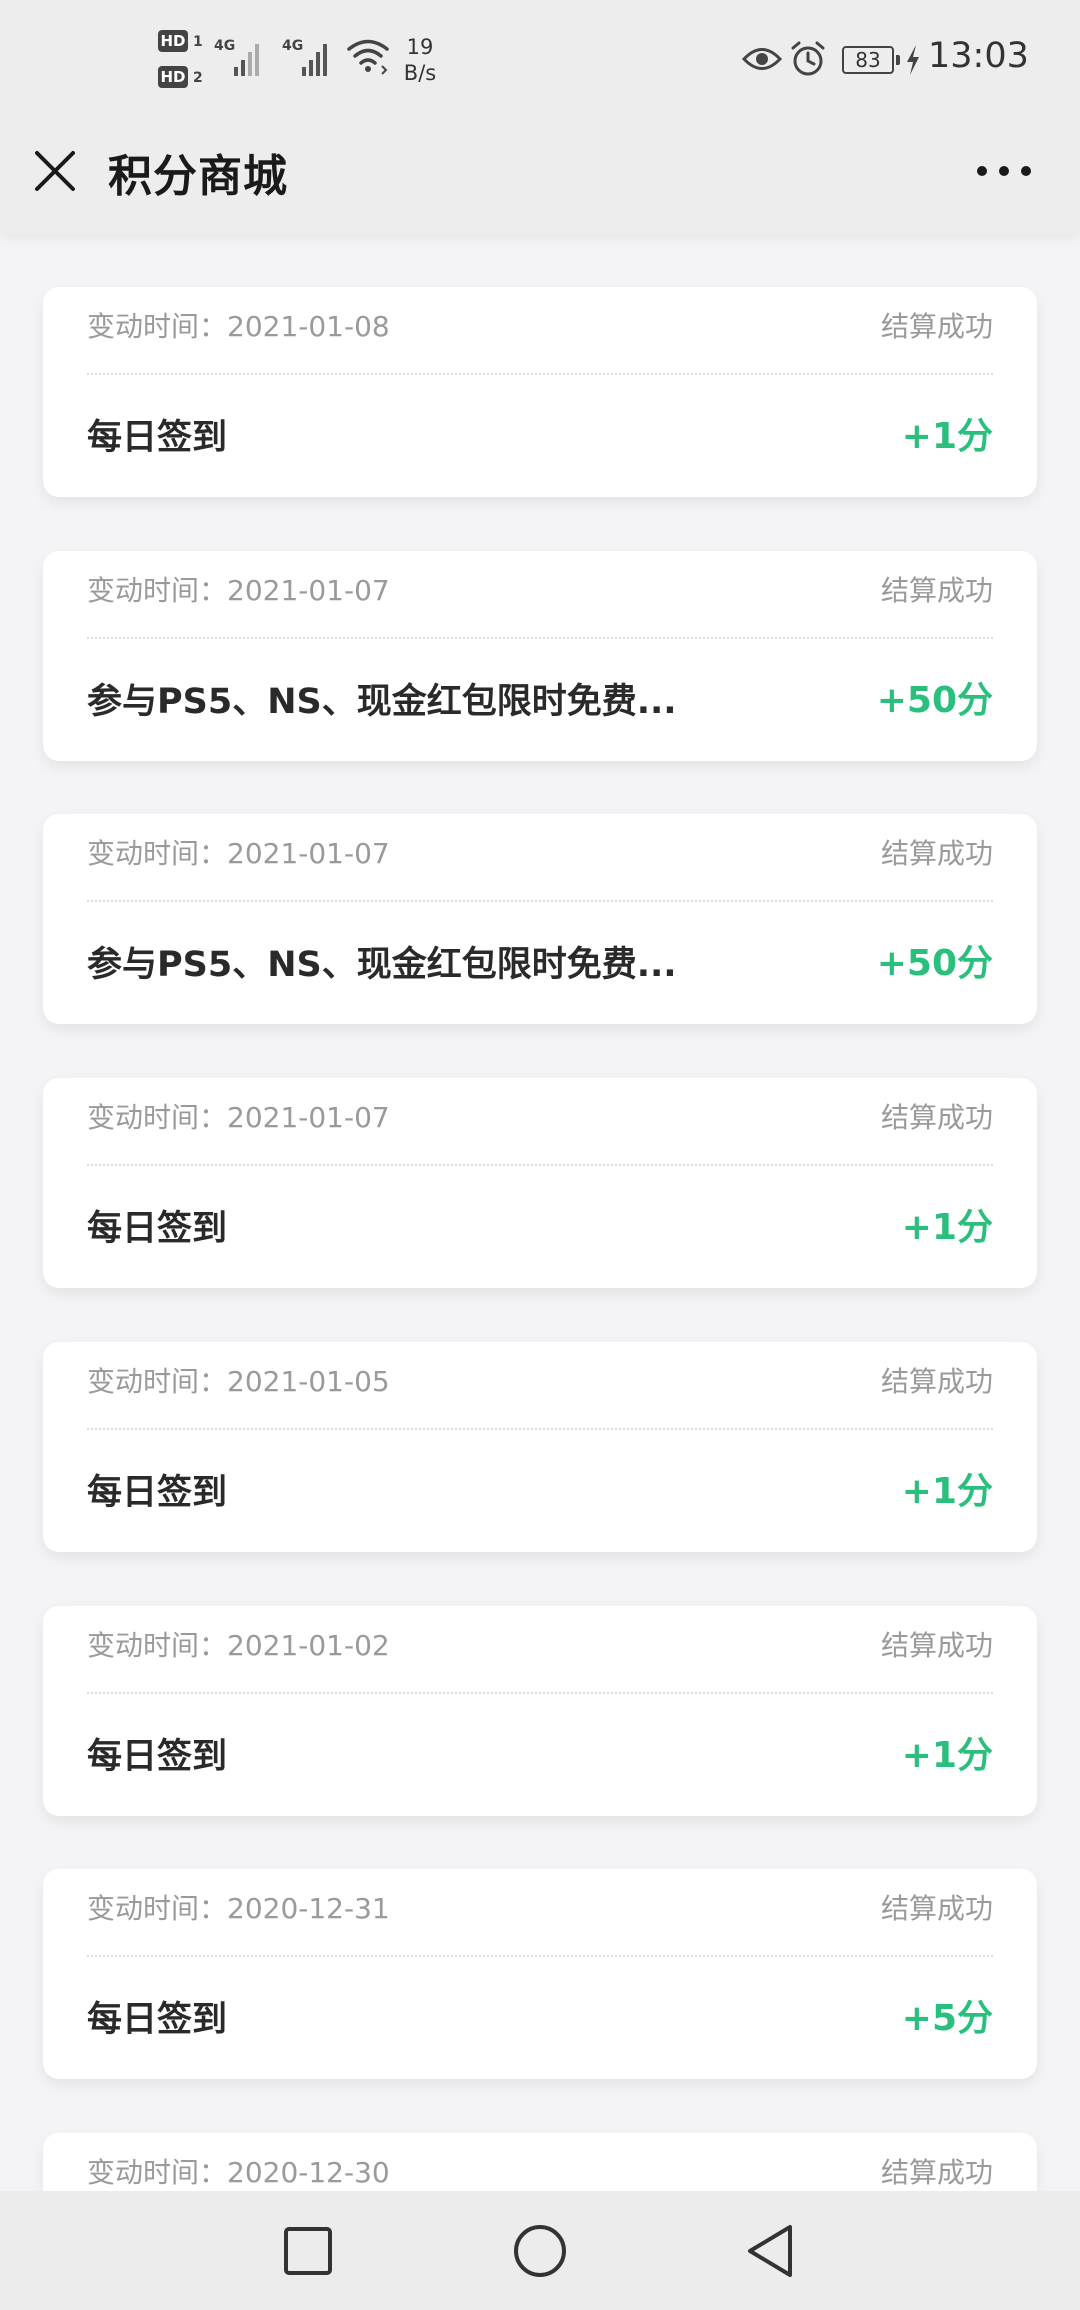 This screenshot has width=1080, height=2310. What do you see at coordinates (420, 47) in the screenshot?
I see `network-speed-value: 19` at bounding box center [420, 47].